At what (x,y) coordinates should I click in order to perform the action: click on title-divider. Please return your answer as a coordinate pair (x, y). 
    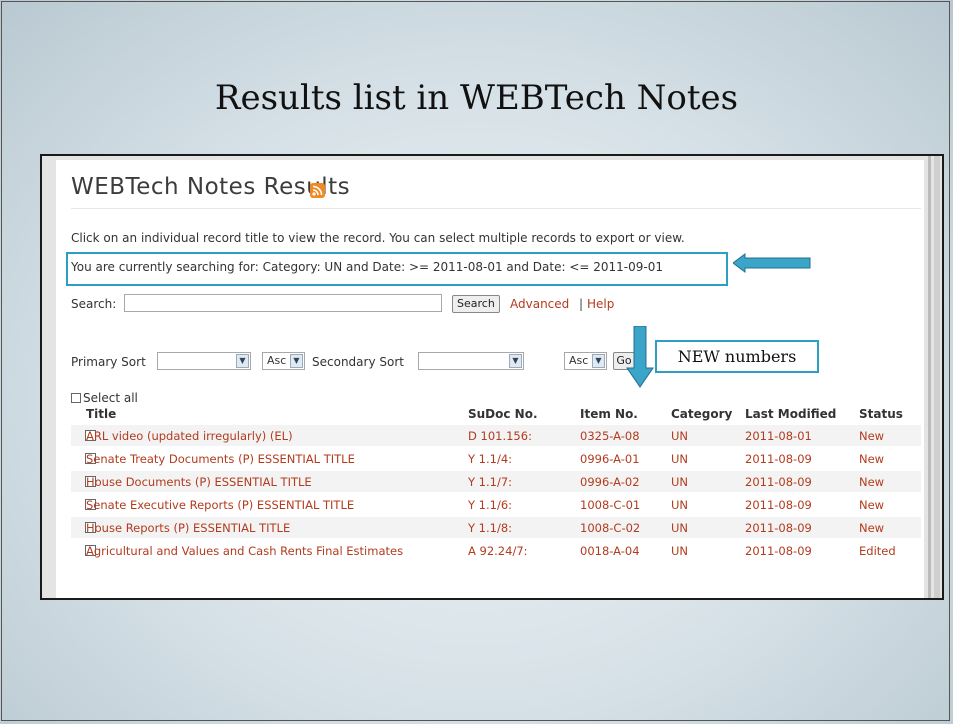
    Looking at the image, I should click on (496, 208).